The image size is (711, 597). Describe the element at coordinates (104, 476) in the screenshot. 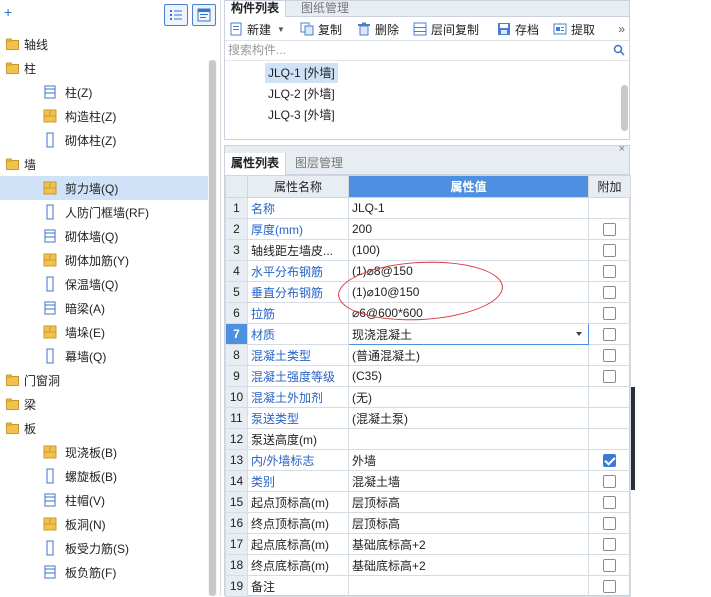

I see `tree-item: 螺旋板(B)` at that location.